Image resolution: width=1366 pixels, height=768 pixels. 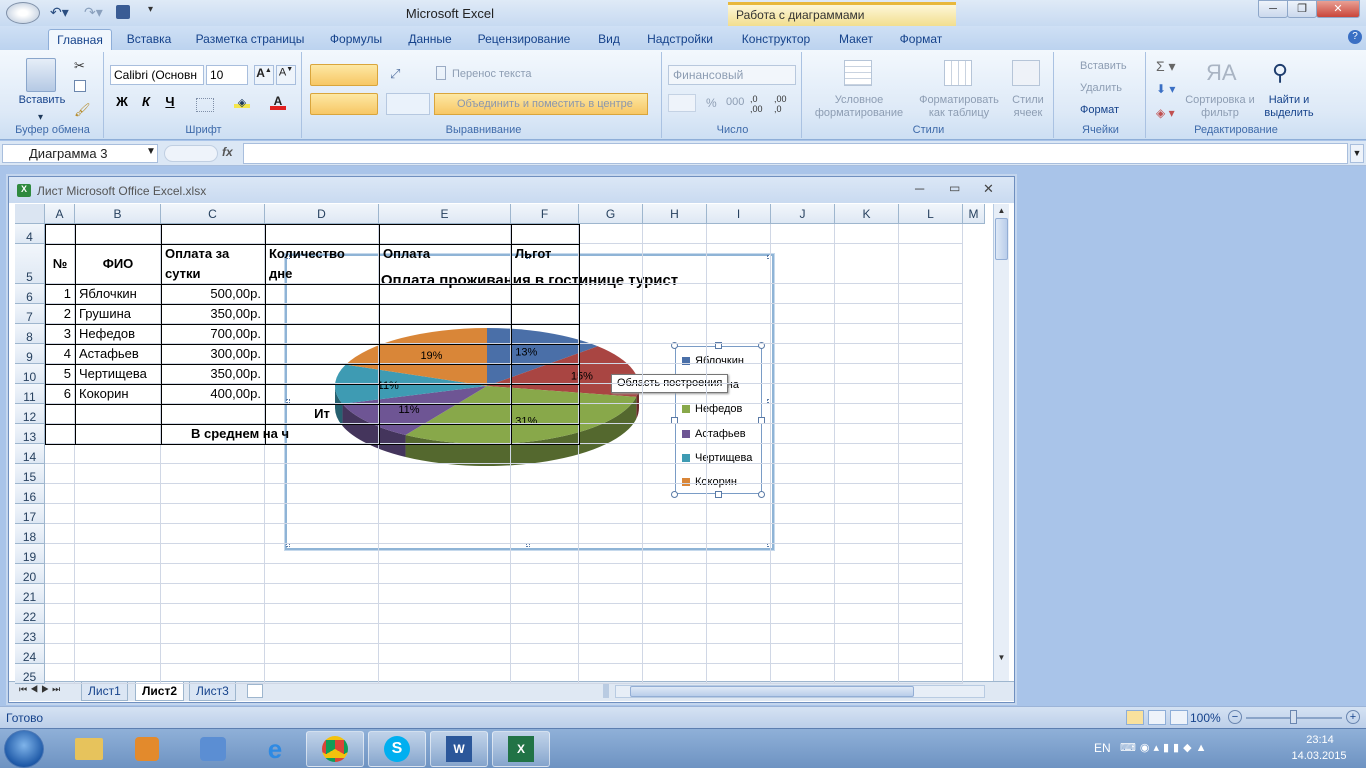 I want to click on start-button, so click(x=24, y=749).